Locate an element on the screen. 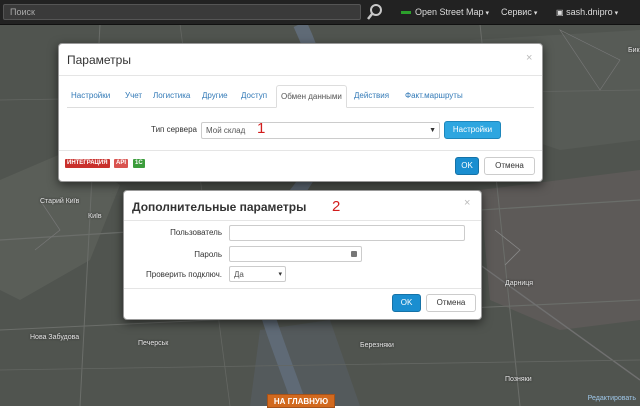 Image resolution: width=640 pixels, height=409 pixels. user-menu-label: sash.dnipro is located at coordinates (589, 12).